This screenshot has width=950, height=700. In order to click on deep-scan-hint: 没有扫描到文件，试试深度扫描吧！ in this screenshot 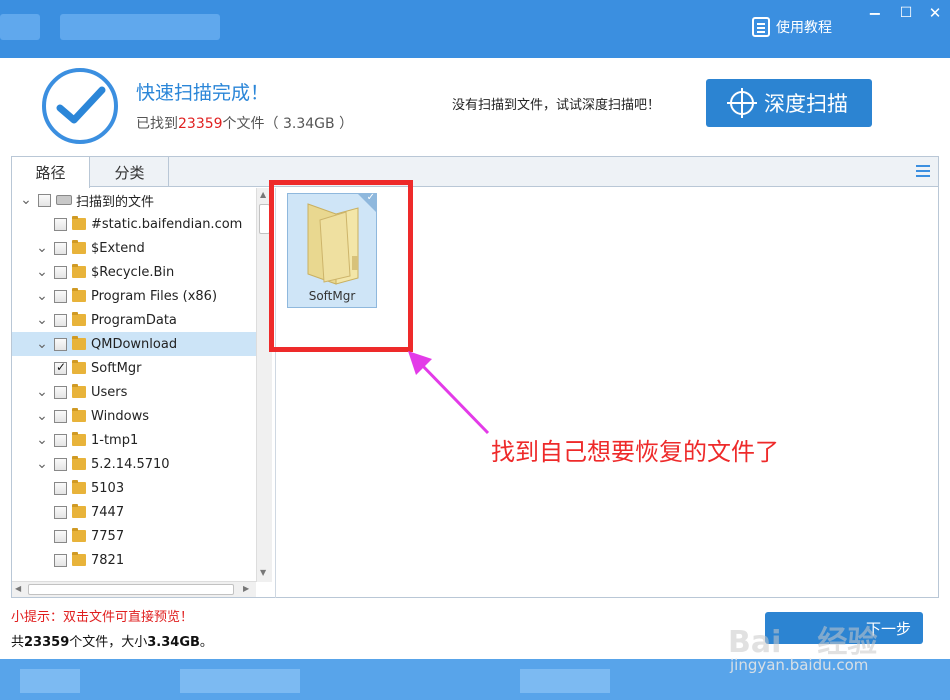, I will do `click(556, 105)`.